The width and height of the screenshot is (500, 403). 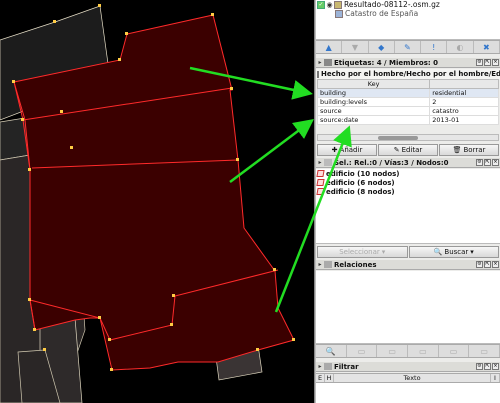 I want to click on selection-icon, so click(x=328, y=162).